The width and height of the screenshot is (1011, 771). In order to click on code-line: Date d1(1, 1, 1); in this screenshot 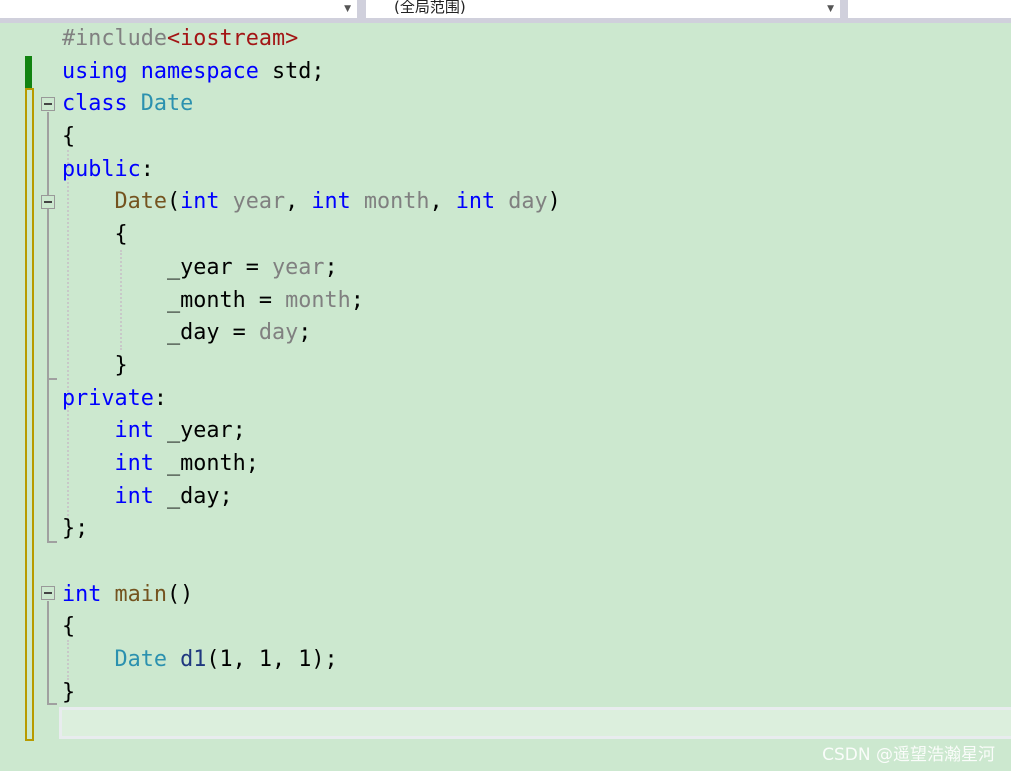, I will do `click(311, 660)`.